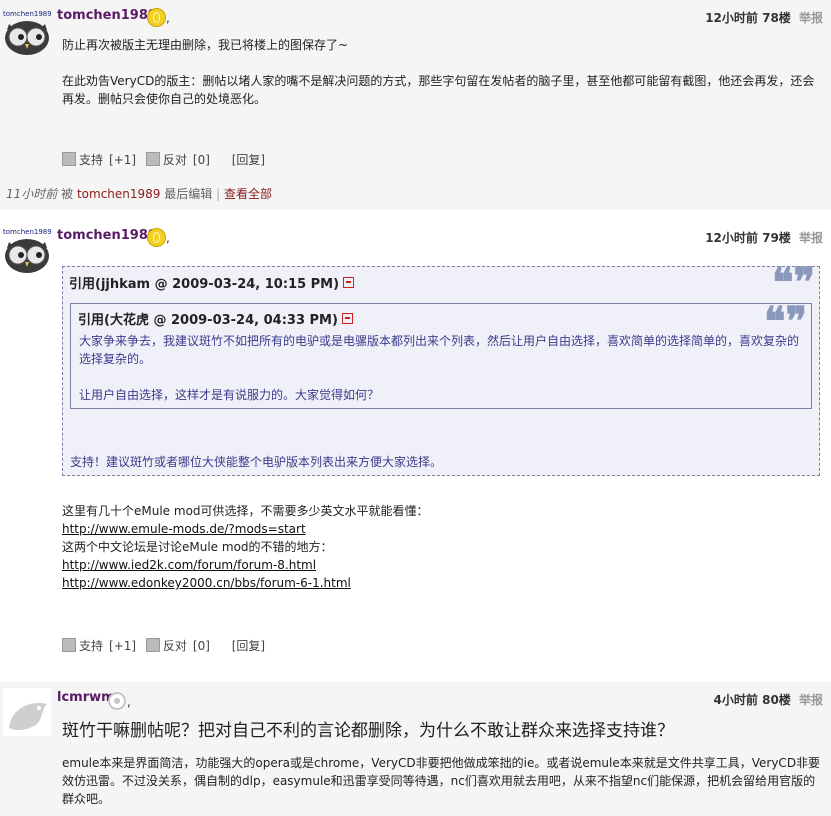  Describe the element at coordinates (793, 282) in the screenshot. I see `quote-mark-icon: ❝❞` at that location.